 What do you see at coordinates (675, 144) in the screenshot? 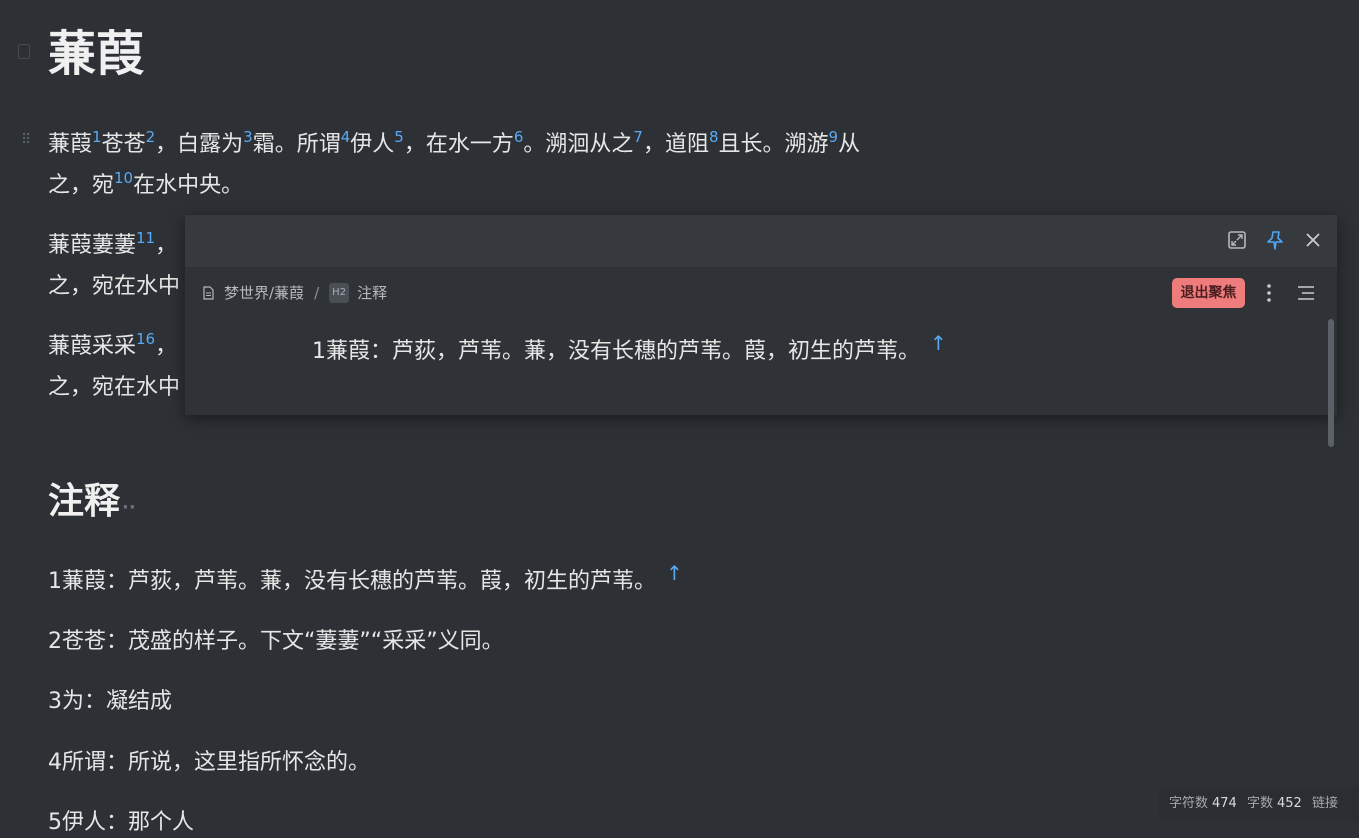
I see `text-run: ，道阻` at bounding box center [675, 144].